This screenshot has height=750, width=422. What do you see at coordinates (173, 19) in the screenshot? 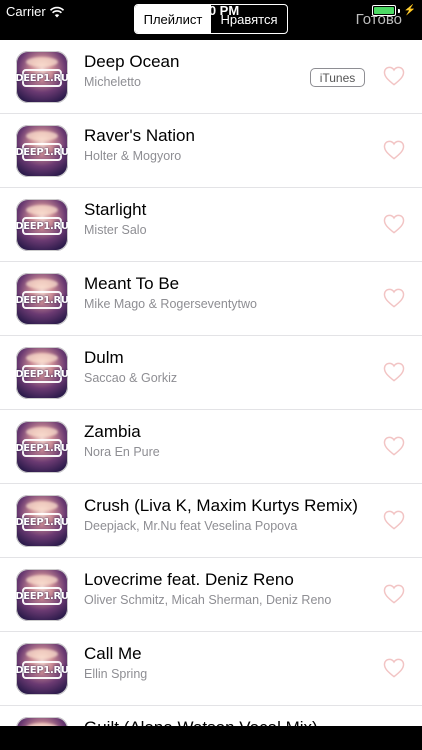
I see `segment-playlist: Плейлист` at bounding box center [173, 19].